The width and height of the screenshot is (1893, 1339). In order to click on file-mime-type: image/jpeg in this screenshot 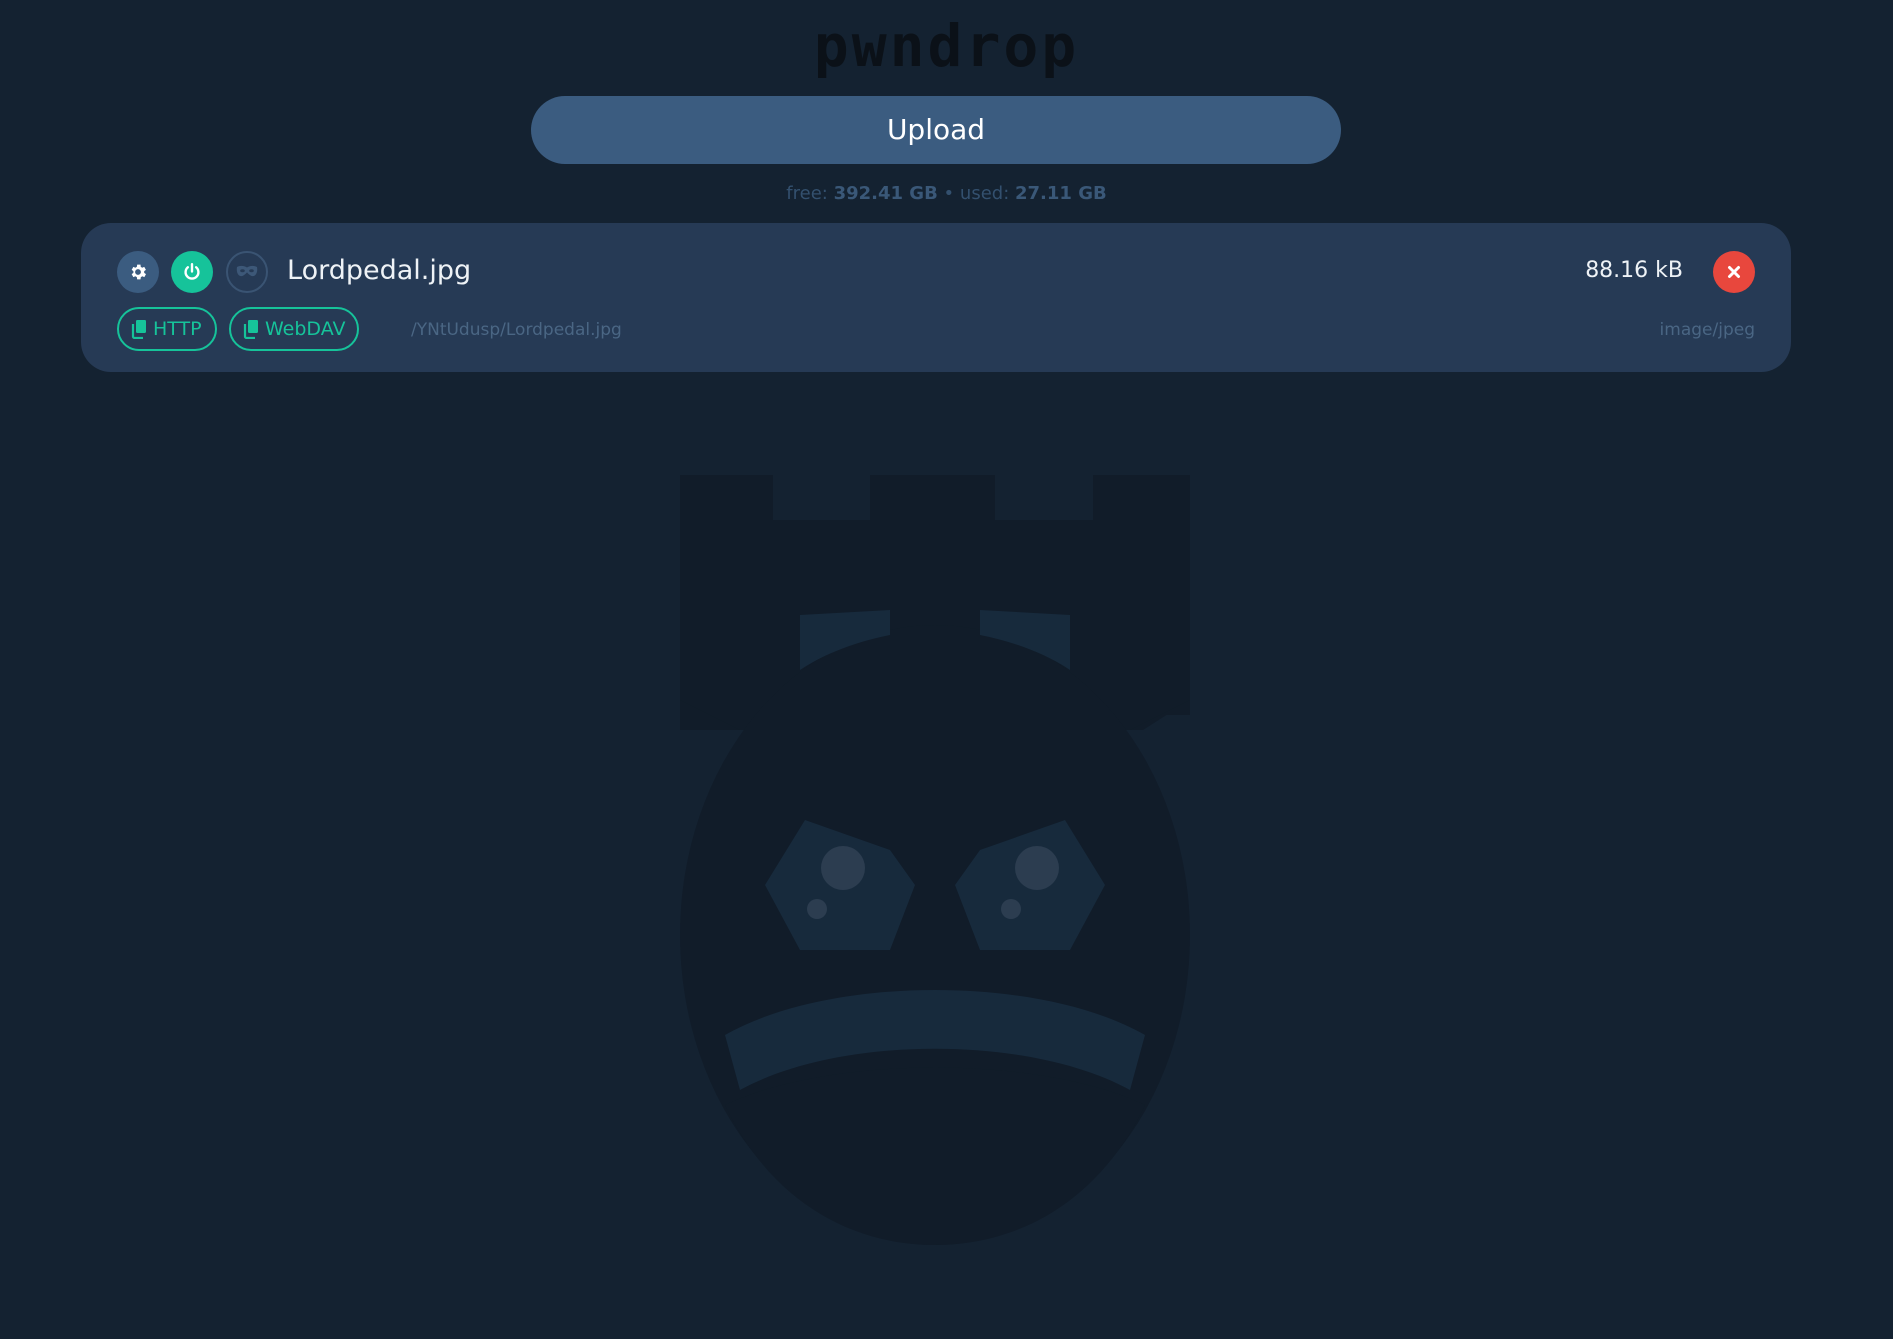, I will do `click(1707, 330)`.